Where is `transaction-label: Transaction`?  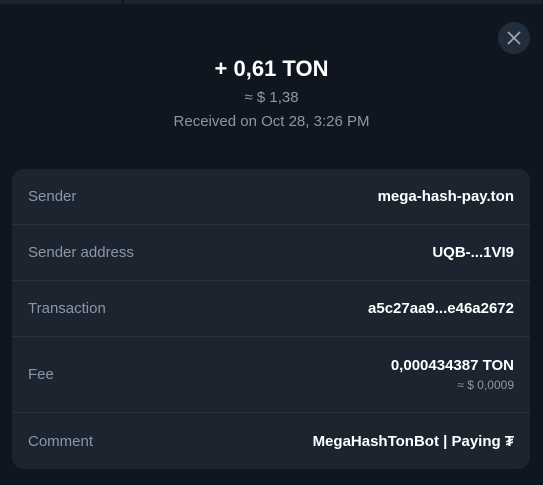
transaction-label: Transaction is located at coordinates (67, 308).